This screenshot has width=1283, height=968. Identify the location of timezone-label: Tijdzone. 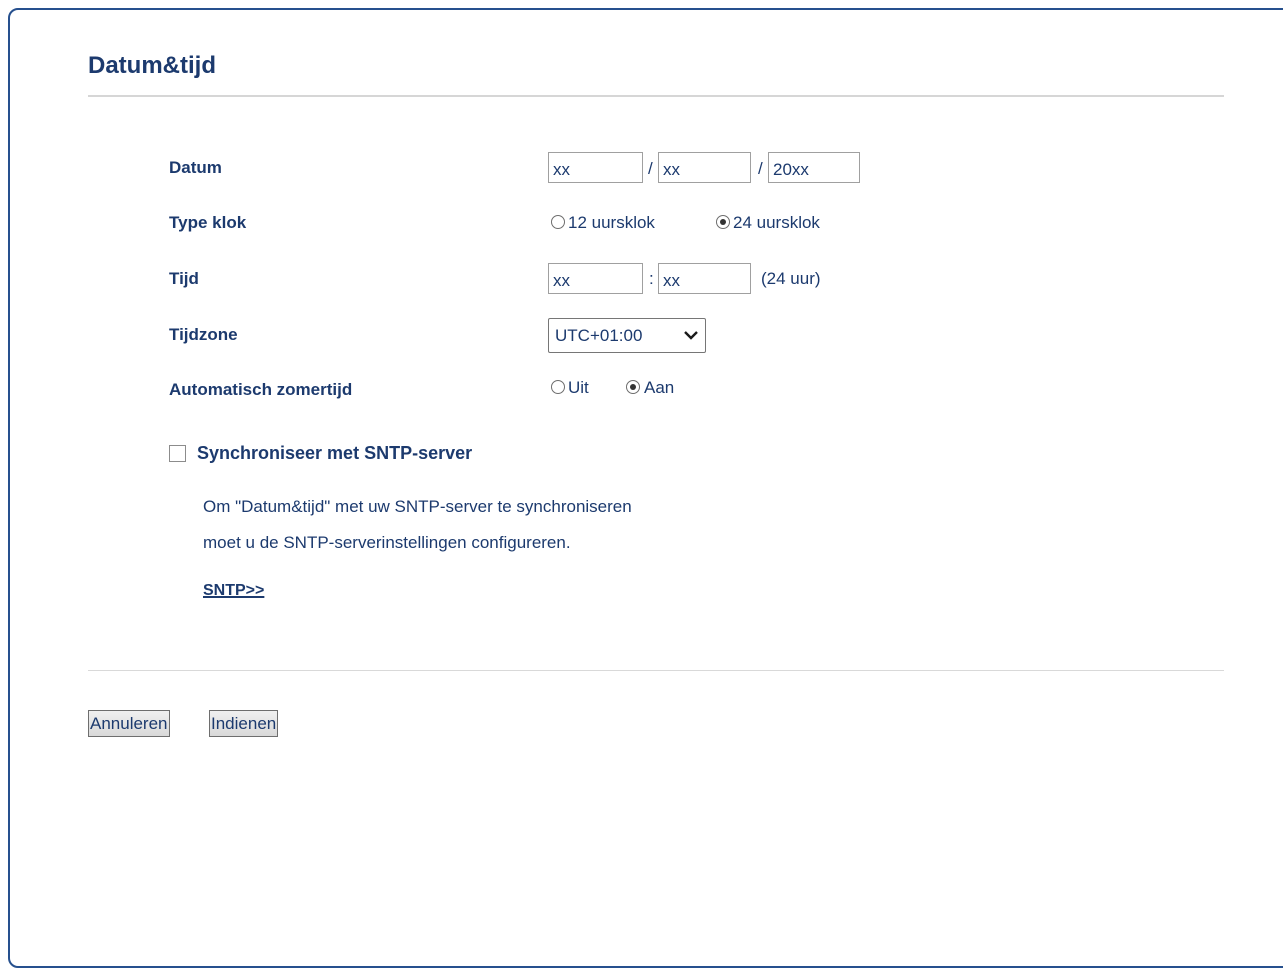
(203, 334).